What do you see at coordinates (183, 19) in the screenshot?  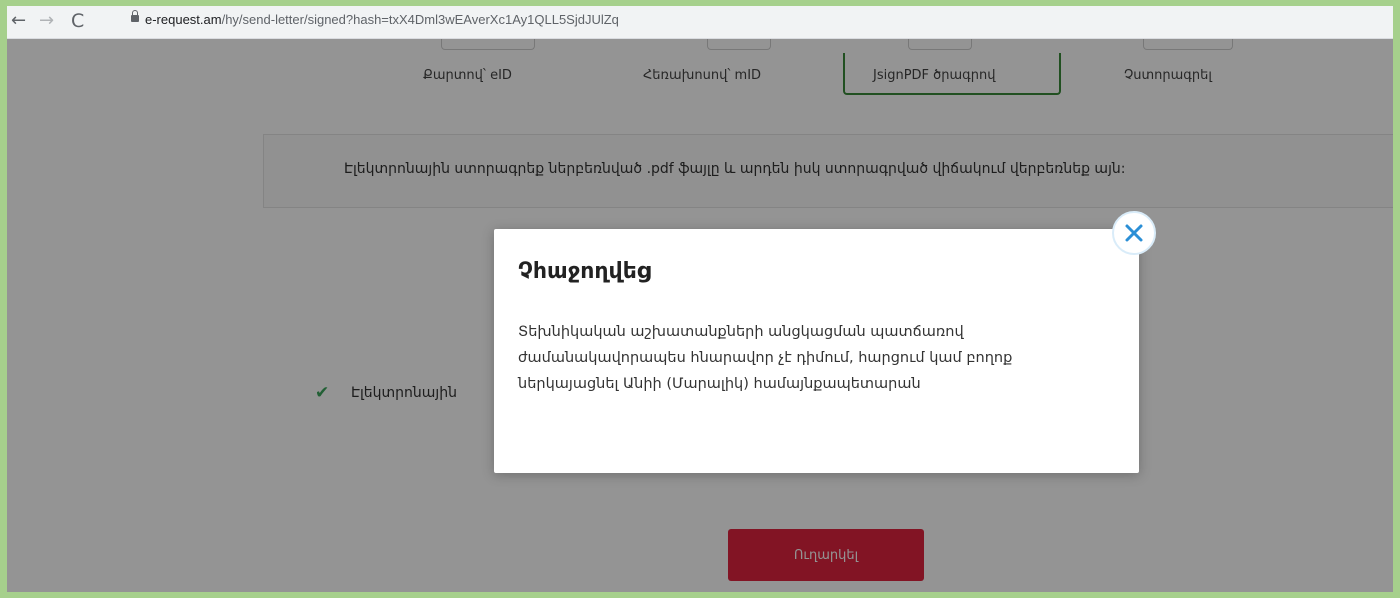 I see `url-domain: e-request.am` at bounding box center [183, 19].